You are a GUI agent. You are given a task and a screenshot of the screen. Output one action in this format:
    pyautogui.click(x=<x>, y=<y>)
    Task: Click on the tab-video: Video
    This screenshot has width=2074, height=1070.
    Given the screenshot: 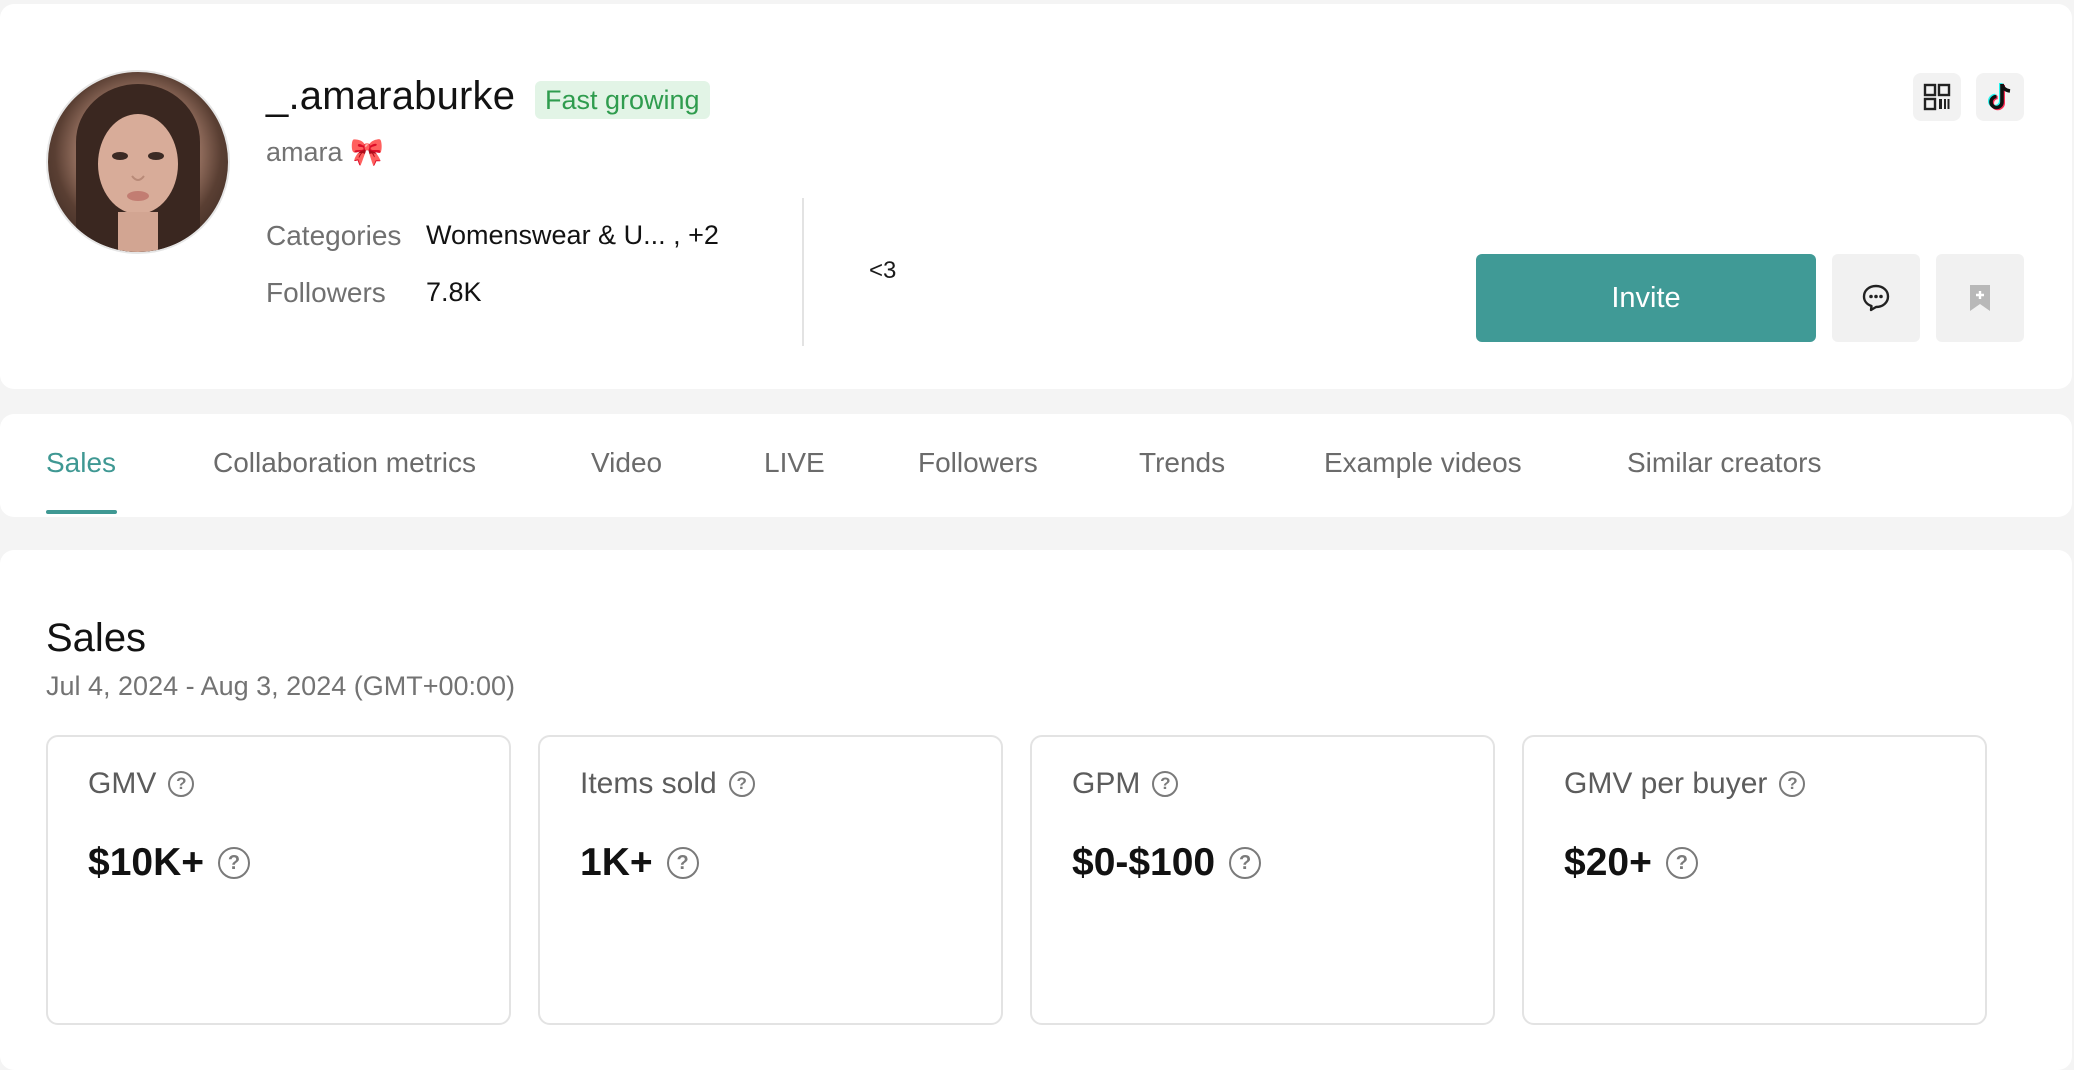 What is the action you would take?
    pyautogui.click(x=626, y=463)
    